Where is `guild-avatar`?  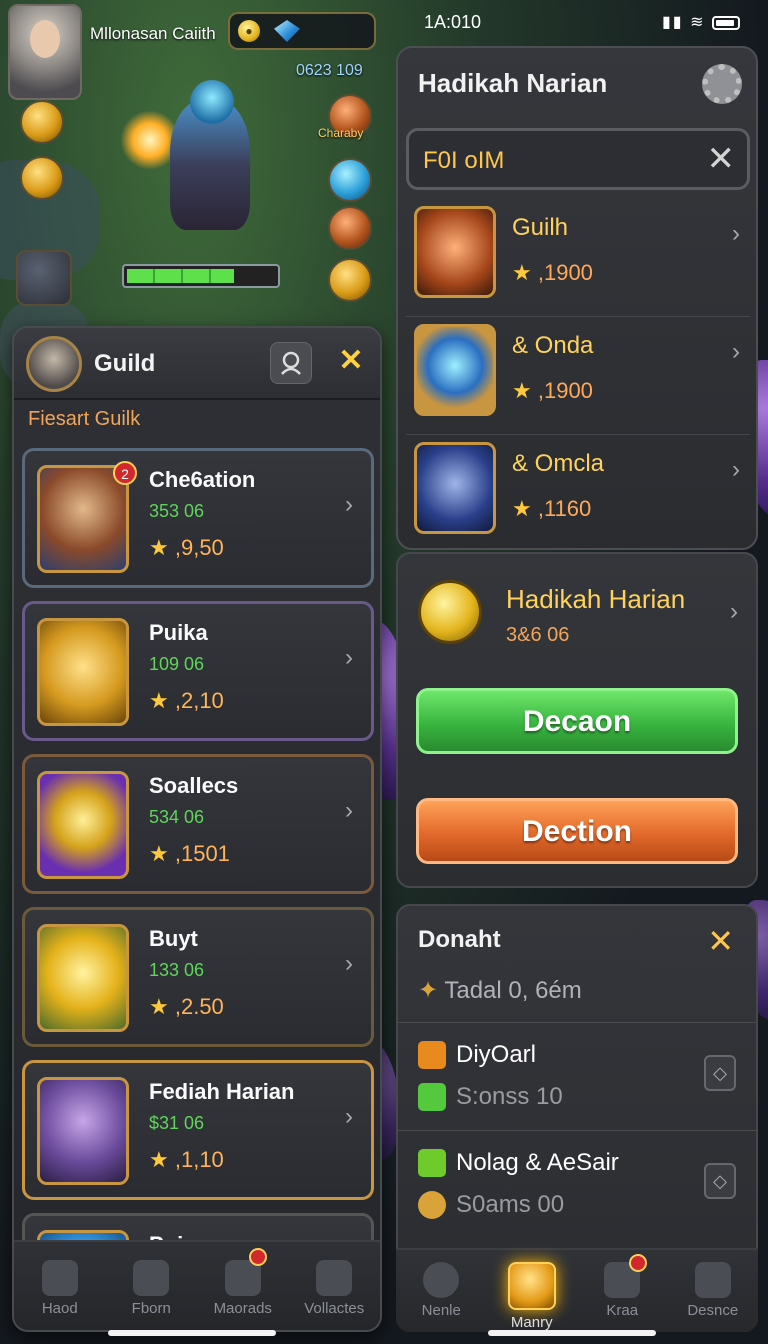
guild-avatar is located at coordinates (54, 364).